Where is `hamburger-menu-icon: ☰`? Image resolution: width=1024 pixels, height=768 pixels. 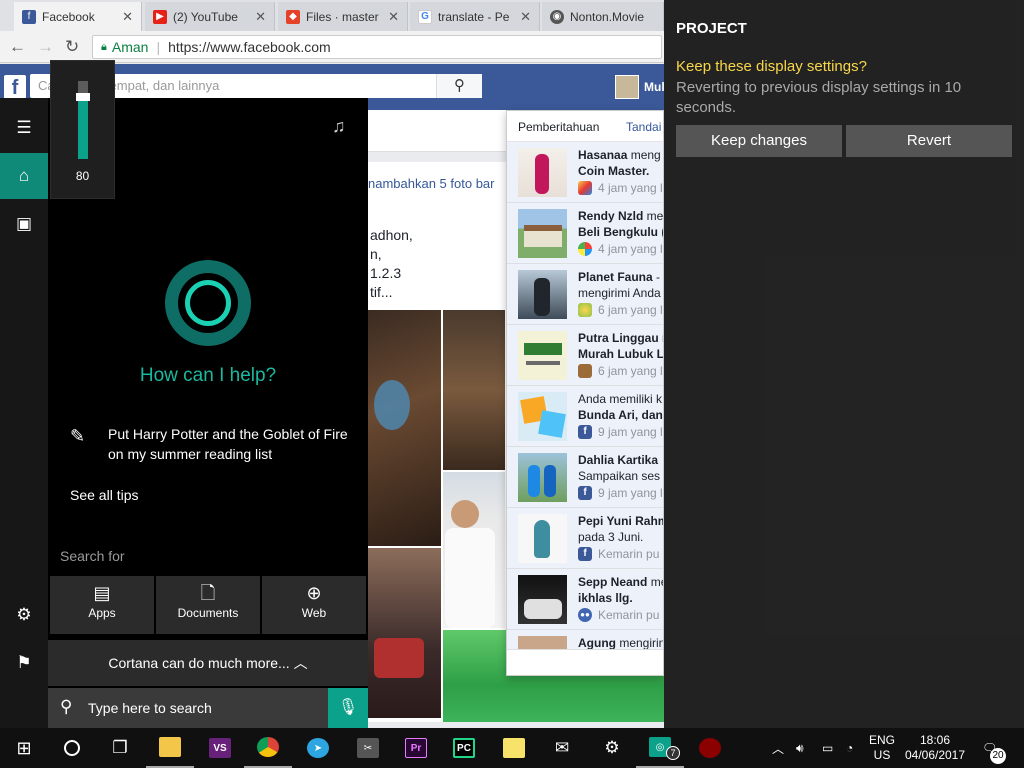
hamburger-menu-icon: ☰ is located at coordinates (24, 128).